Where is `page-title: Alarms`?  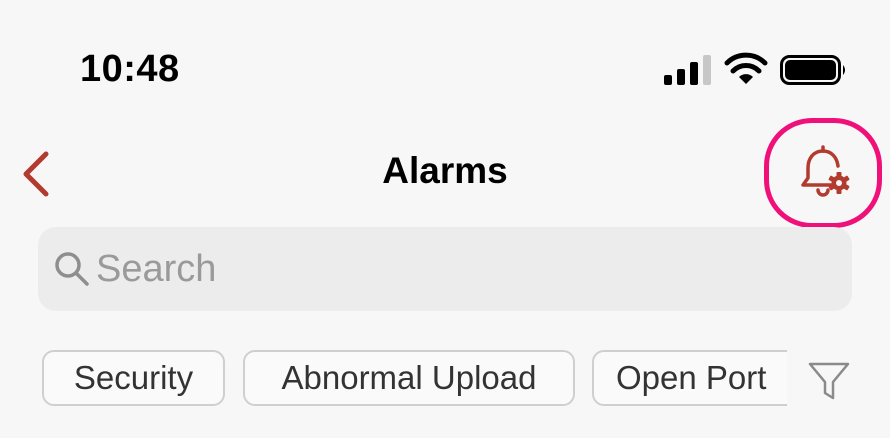
page-title: Alarms is located at coordinates (445, 170).